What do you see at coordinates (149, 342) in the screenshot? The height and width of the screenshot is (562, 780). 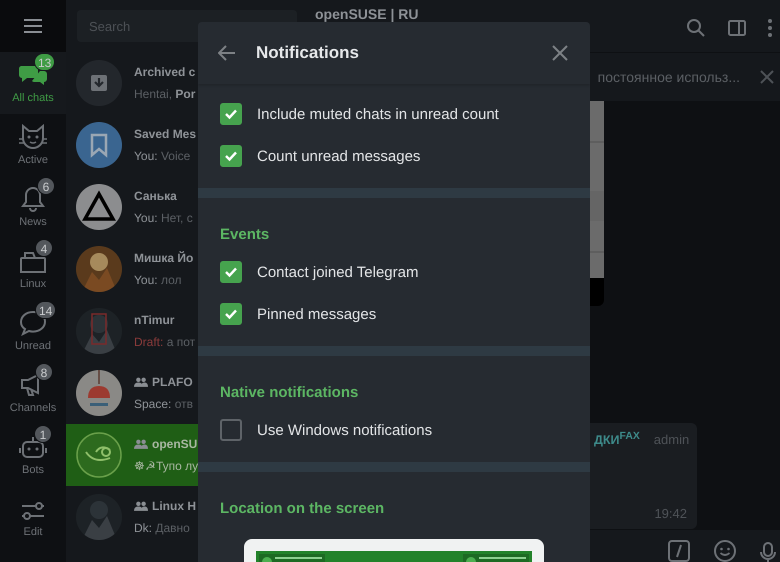 I see `draft-label: Draft:` at bounding box center [149, 342].